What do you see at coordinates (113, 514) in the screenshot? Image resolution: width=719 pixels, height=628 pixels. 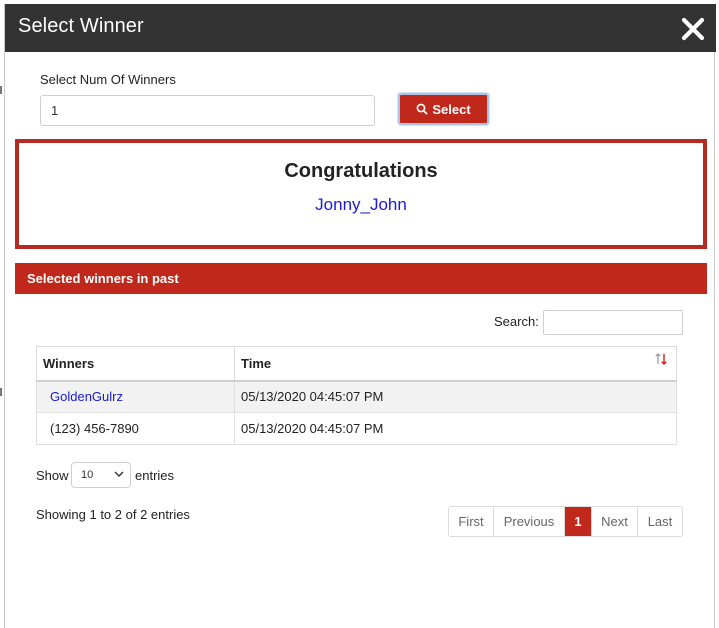 I see `table-info: Showing 1 to 2 of 2 entries` at bounding box center [113, 514].